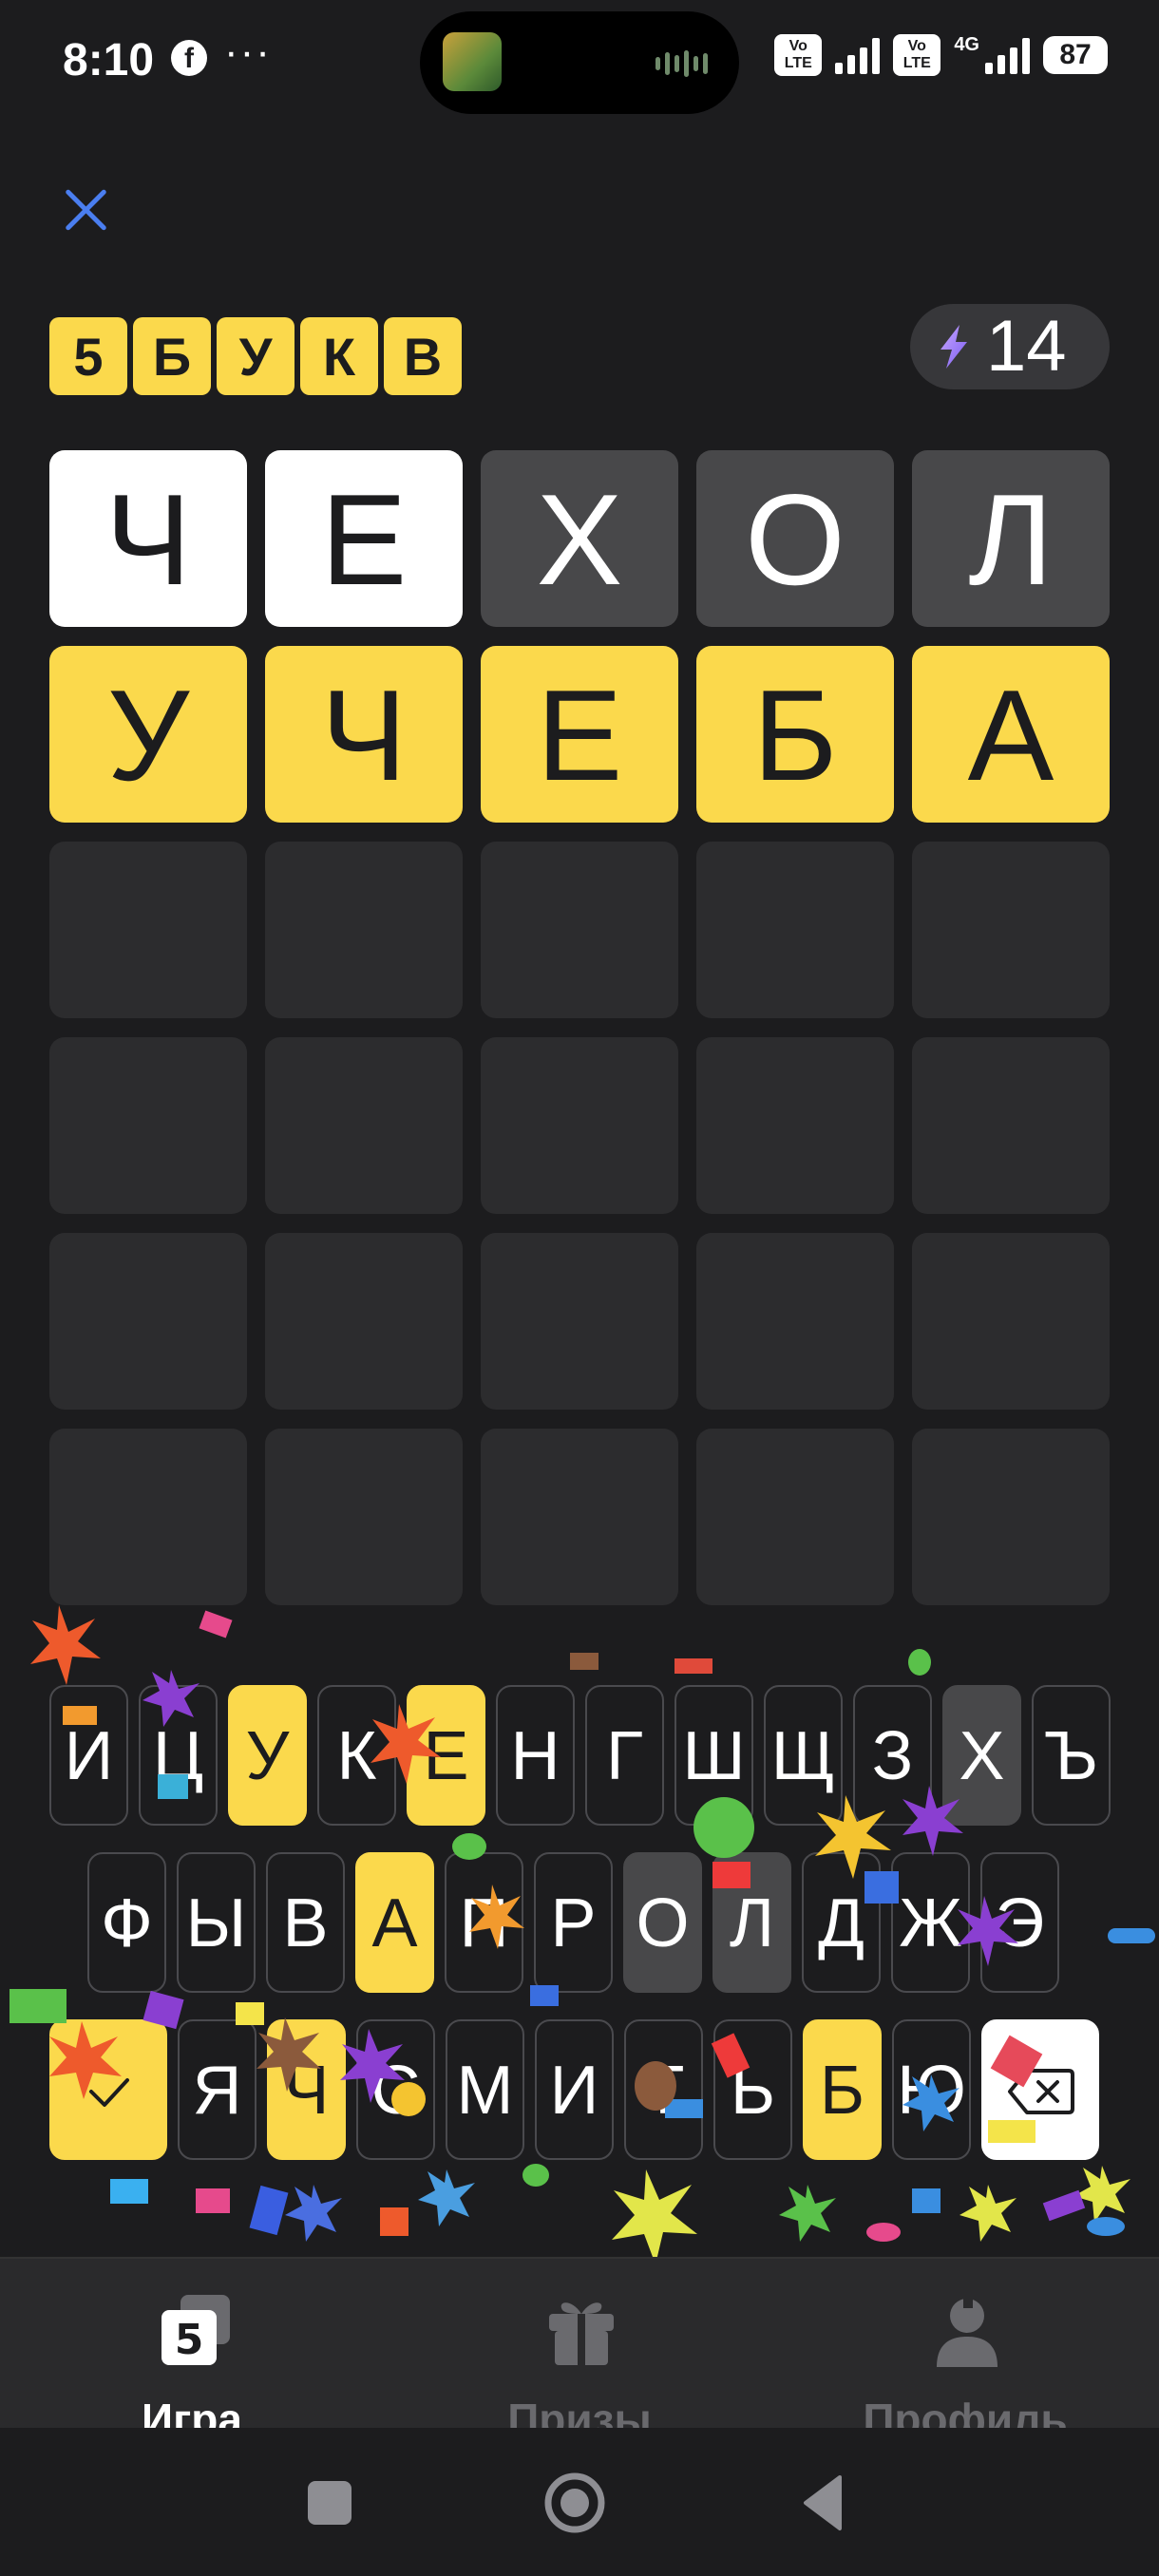 This screenshot has height=2576, width=1159. What do you see at coordinates (189, 2340) in the screenshot?
I see `svg-text: 5` at bounding box center [189, 2340].